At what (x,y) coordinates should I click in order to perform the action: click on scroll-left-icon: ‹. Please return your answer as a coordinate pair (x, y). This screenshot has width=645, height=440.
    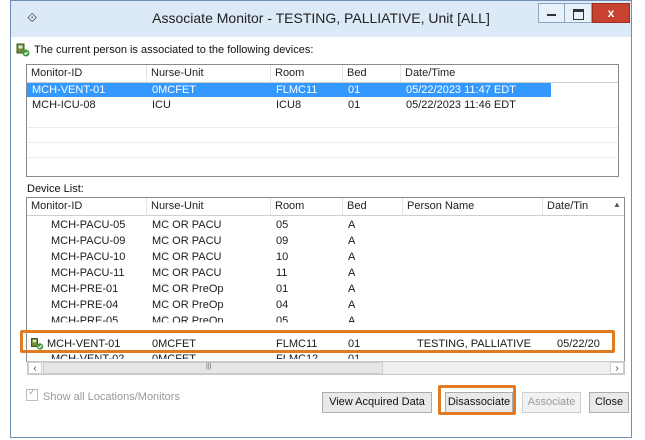
    Looking at the image, I should click on (35, 368).